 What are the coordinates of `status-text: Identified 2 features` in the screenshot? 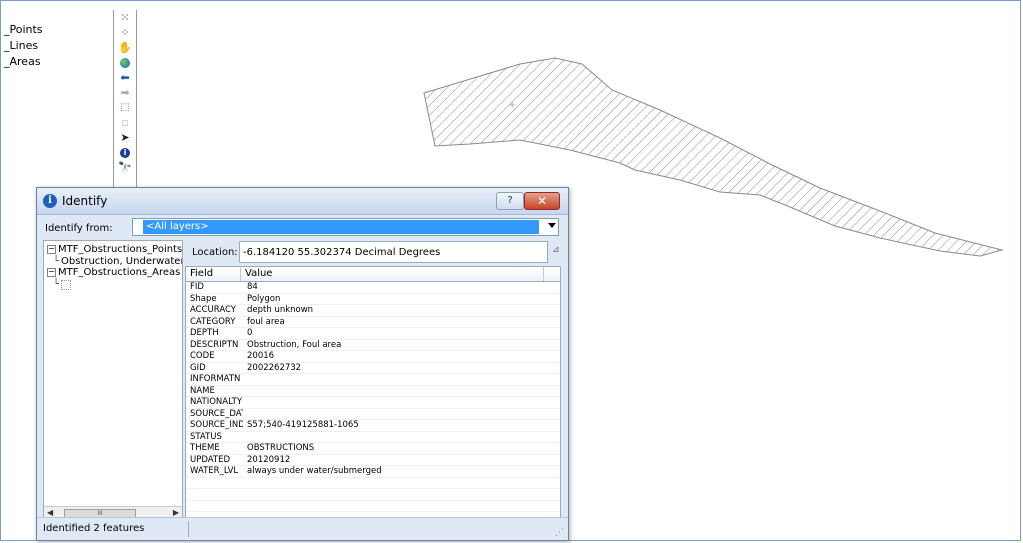 It's located at (94, 528).